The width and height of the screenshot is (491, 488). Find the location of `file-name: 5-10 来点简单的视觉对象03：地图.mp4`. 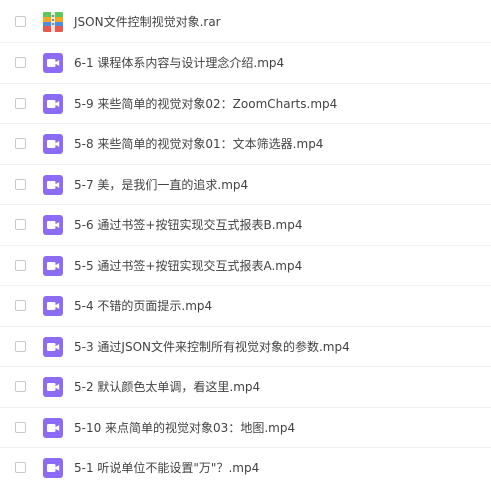

file-name: 5-10 来点简单的视觉对象03：地图.mp4 is located at coordinates (184, 428).